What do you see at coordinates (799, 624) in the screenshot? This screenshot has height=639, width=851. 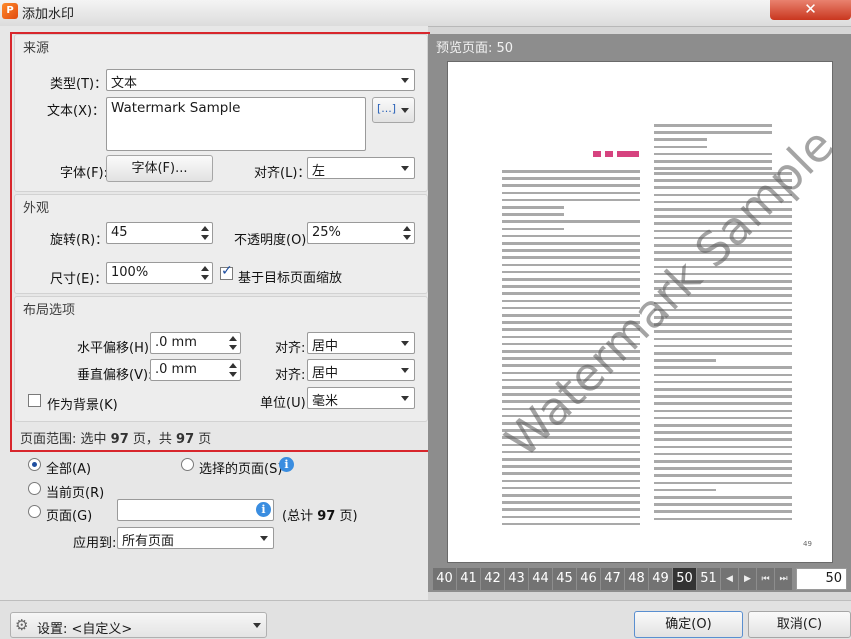 I see `cancel-button: 取消(C)` at bounding box center [799, 624].